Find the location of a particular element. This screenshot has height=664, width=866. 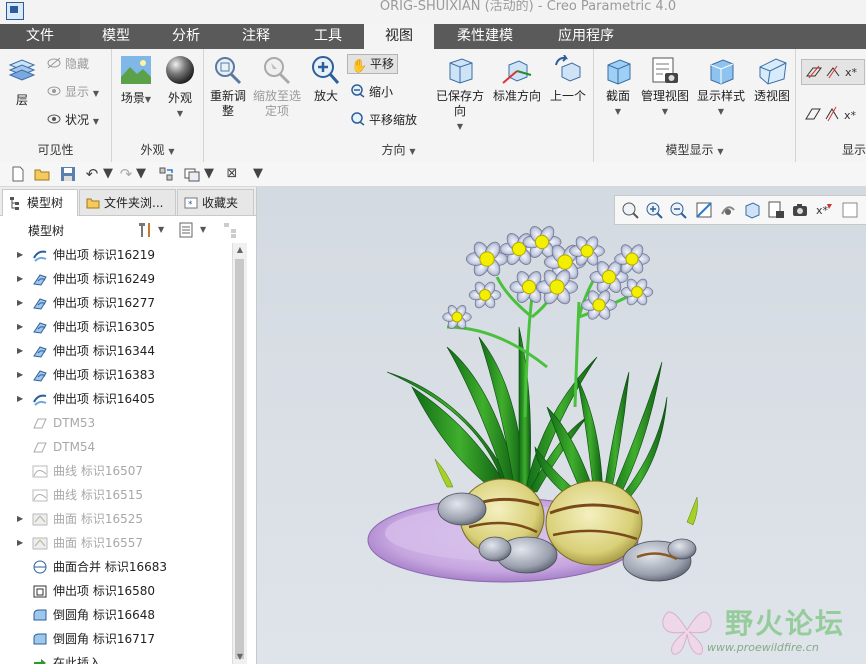

new-file-icon is located at coordinates (18, 174).